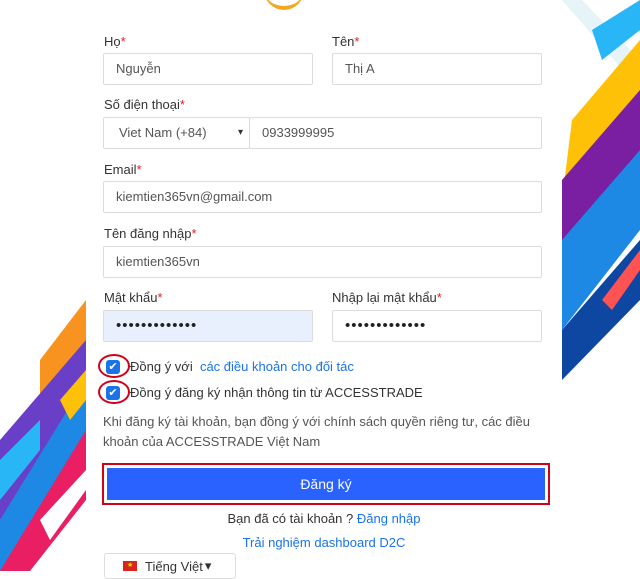 This screenshot has height=579, width=640. I want to click on login-prompt-text: Bạn đã có tài khoản ?, so click(290, 518).